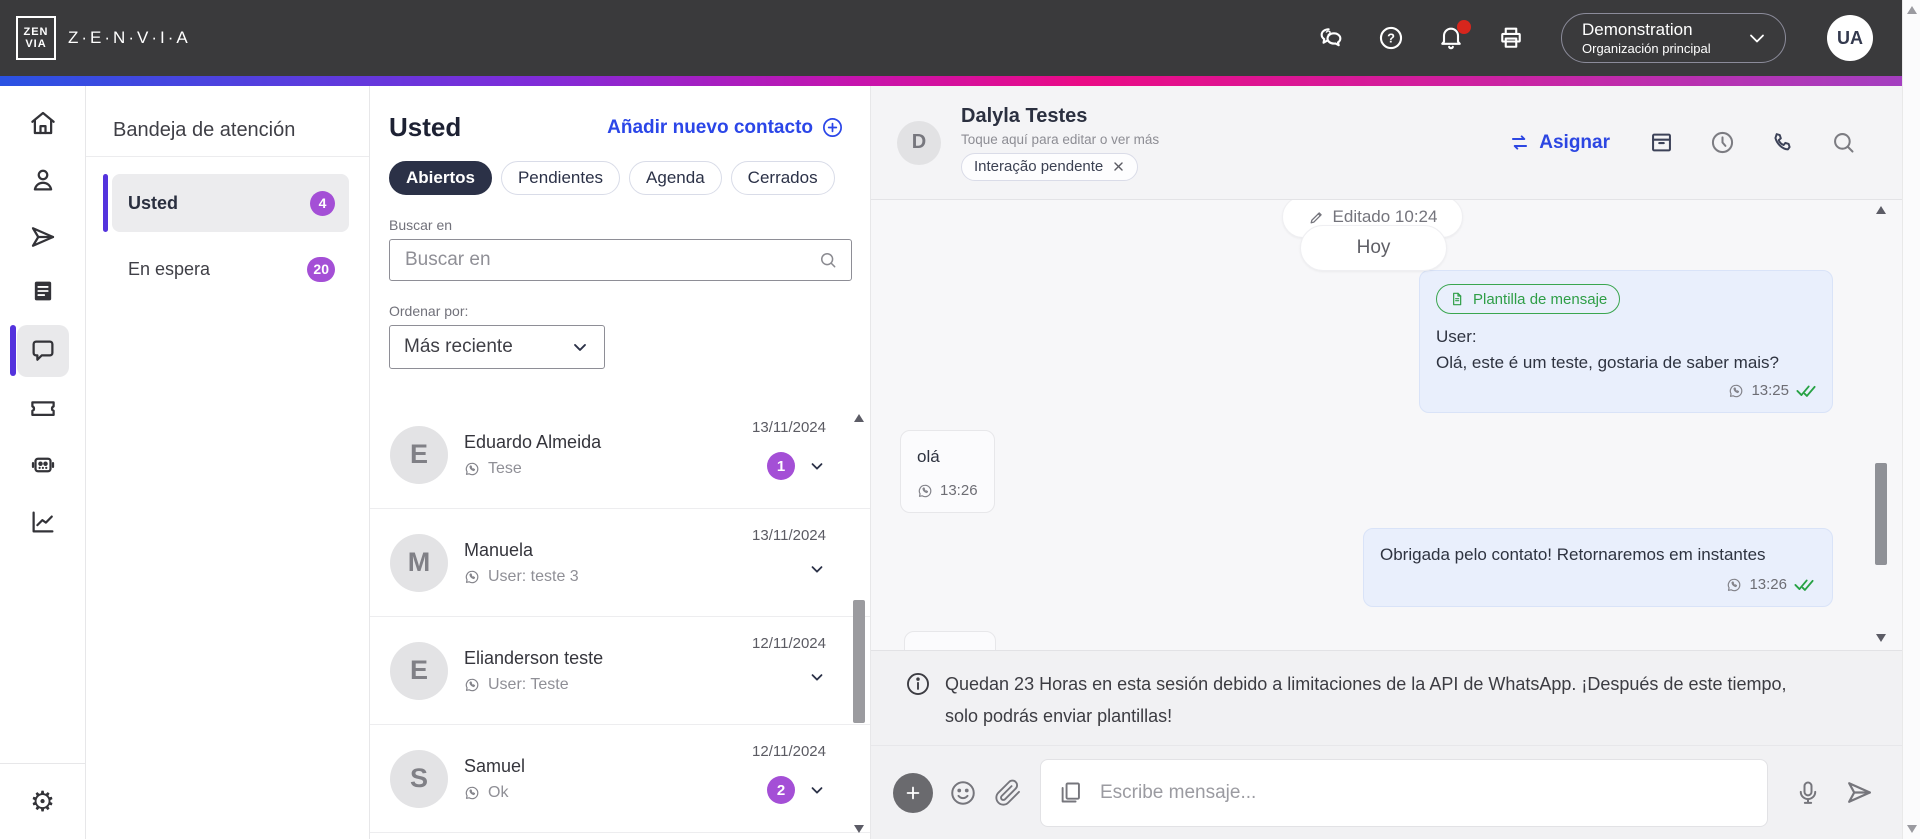 This screenshot has width=1920, height=839. I want to click on tab-pendientes: Pendientes, so click(560, 178).